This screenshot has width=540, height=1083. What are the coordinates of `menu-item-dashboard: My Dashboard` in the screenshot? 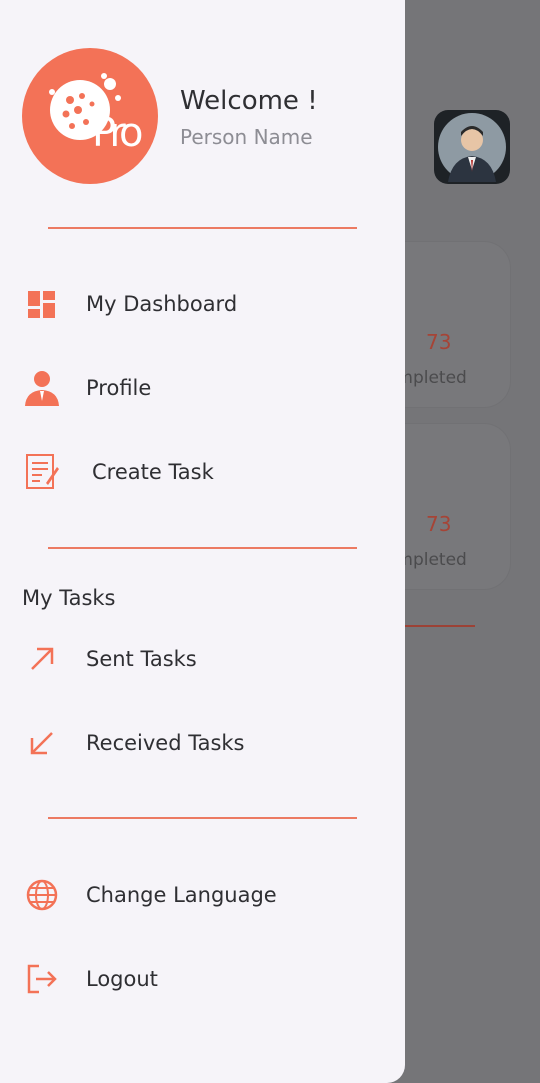 It's located at (202, 304).